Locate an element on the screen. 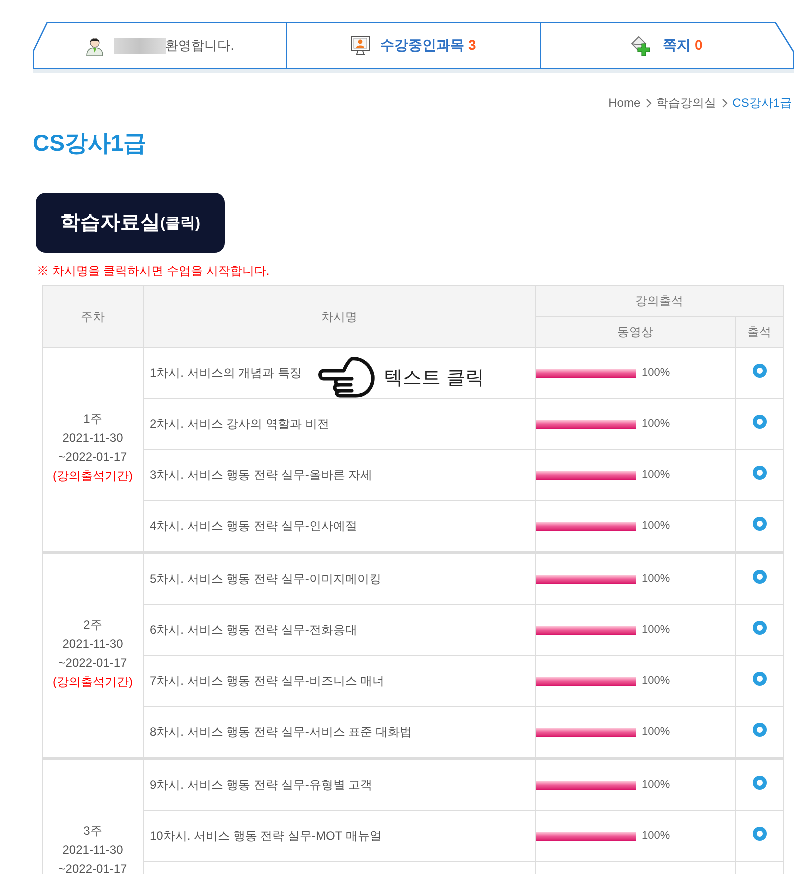  column-header: 강의출석 is located at coordinates (659, 301).